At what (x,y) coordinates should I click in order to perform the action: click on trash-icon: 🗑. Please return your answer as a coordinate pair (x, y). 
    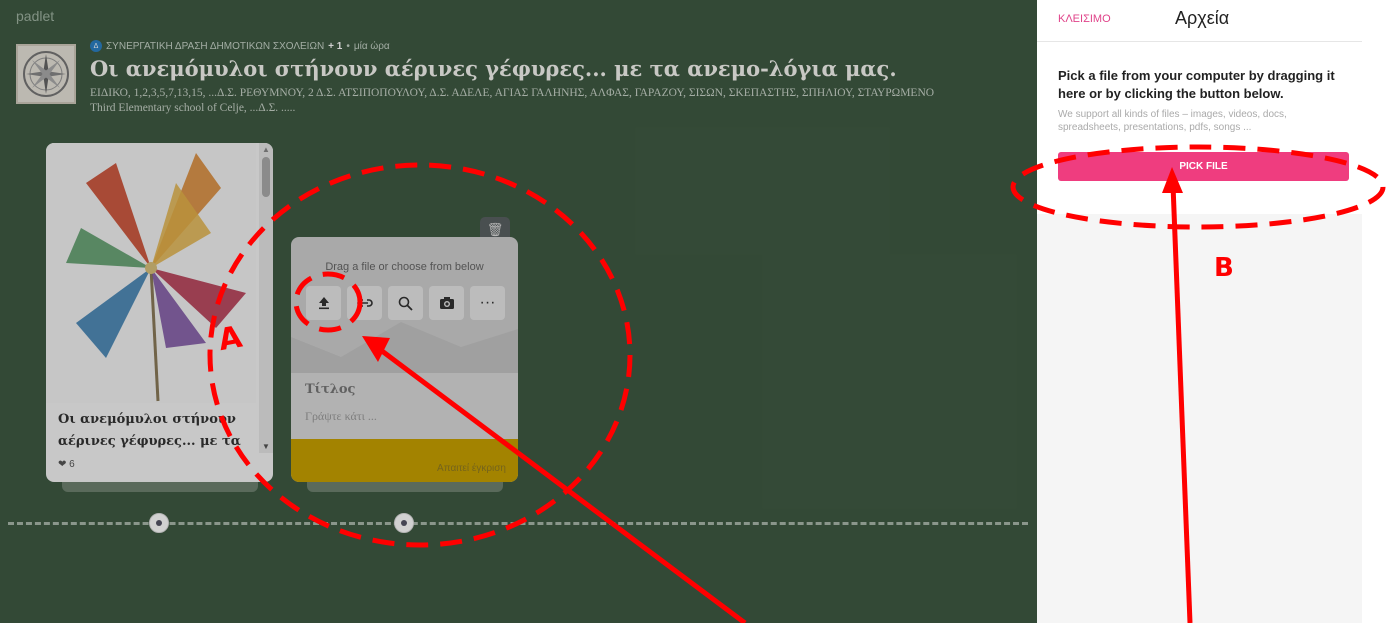
    Looking at the image, I should click on (495, 229).